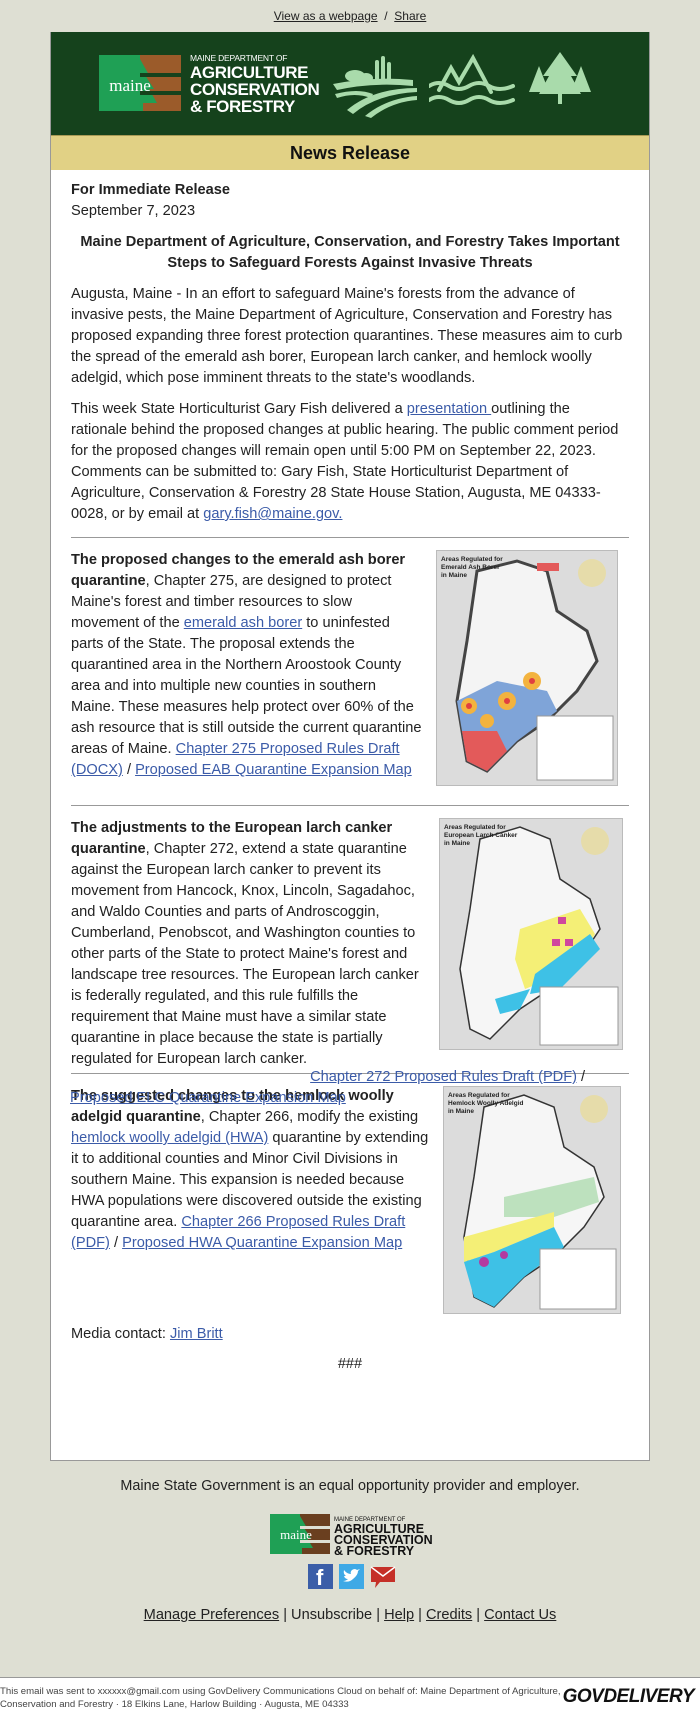 The width and height of the screenshot is (700, 1727). What do you see at coordinates (374, 1550) in the screenshot?
I see `footer-dept-line3: & FORESTRY` at bounding box center [374, 1550].